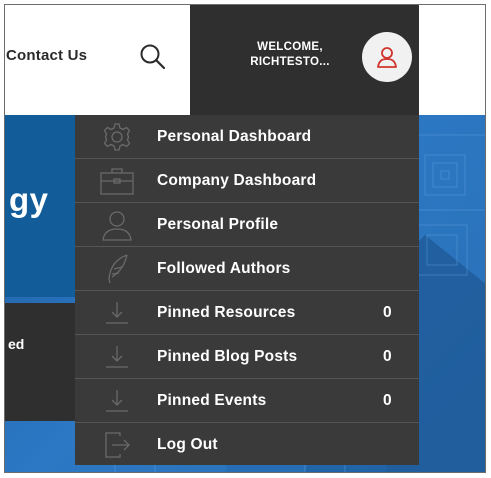 The image size is (491, 478). I want to click on search-button, so click(153, 57).